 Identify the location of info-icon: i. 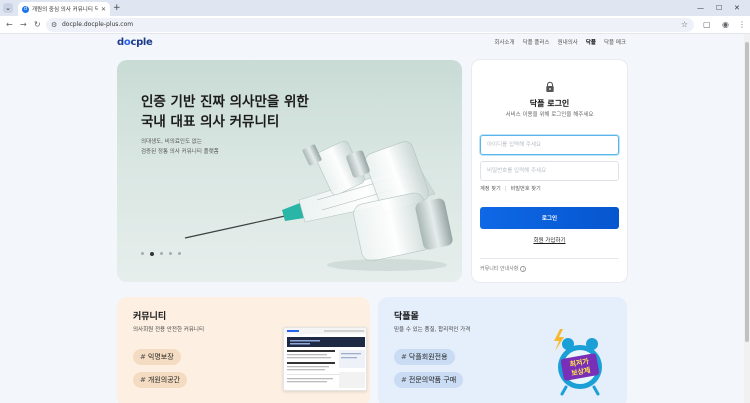
(523, 269).